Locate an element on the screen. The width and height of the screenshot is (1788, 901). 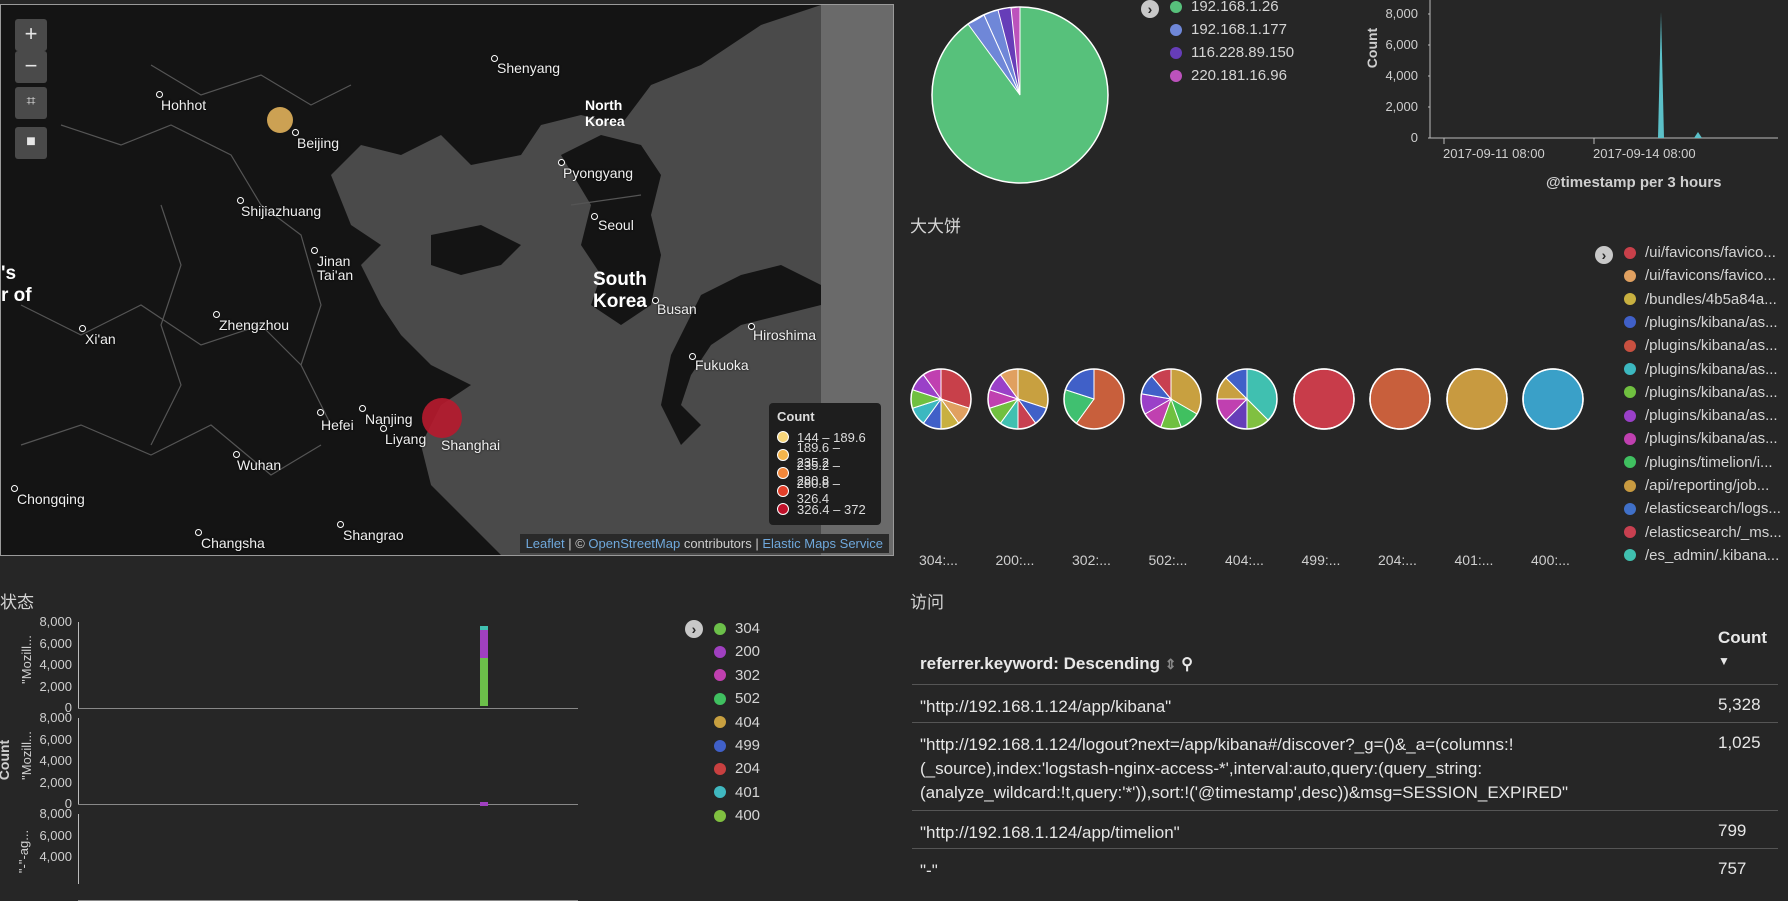
city-label: Hefei is located at coordinates (337, 425).